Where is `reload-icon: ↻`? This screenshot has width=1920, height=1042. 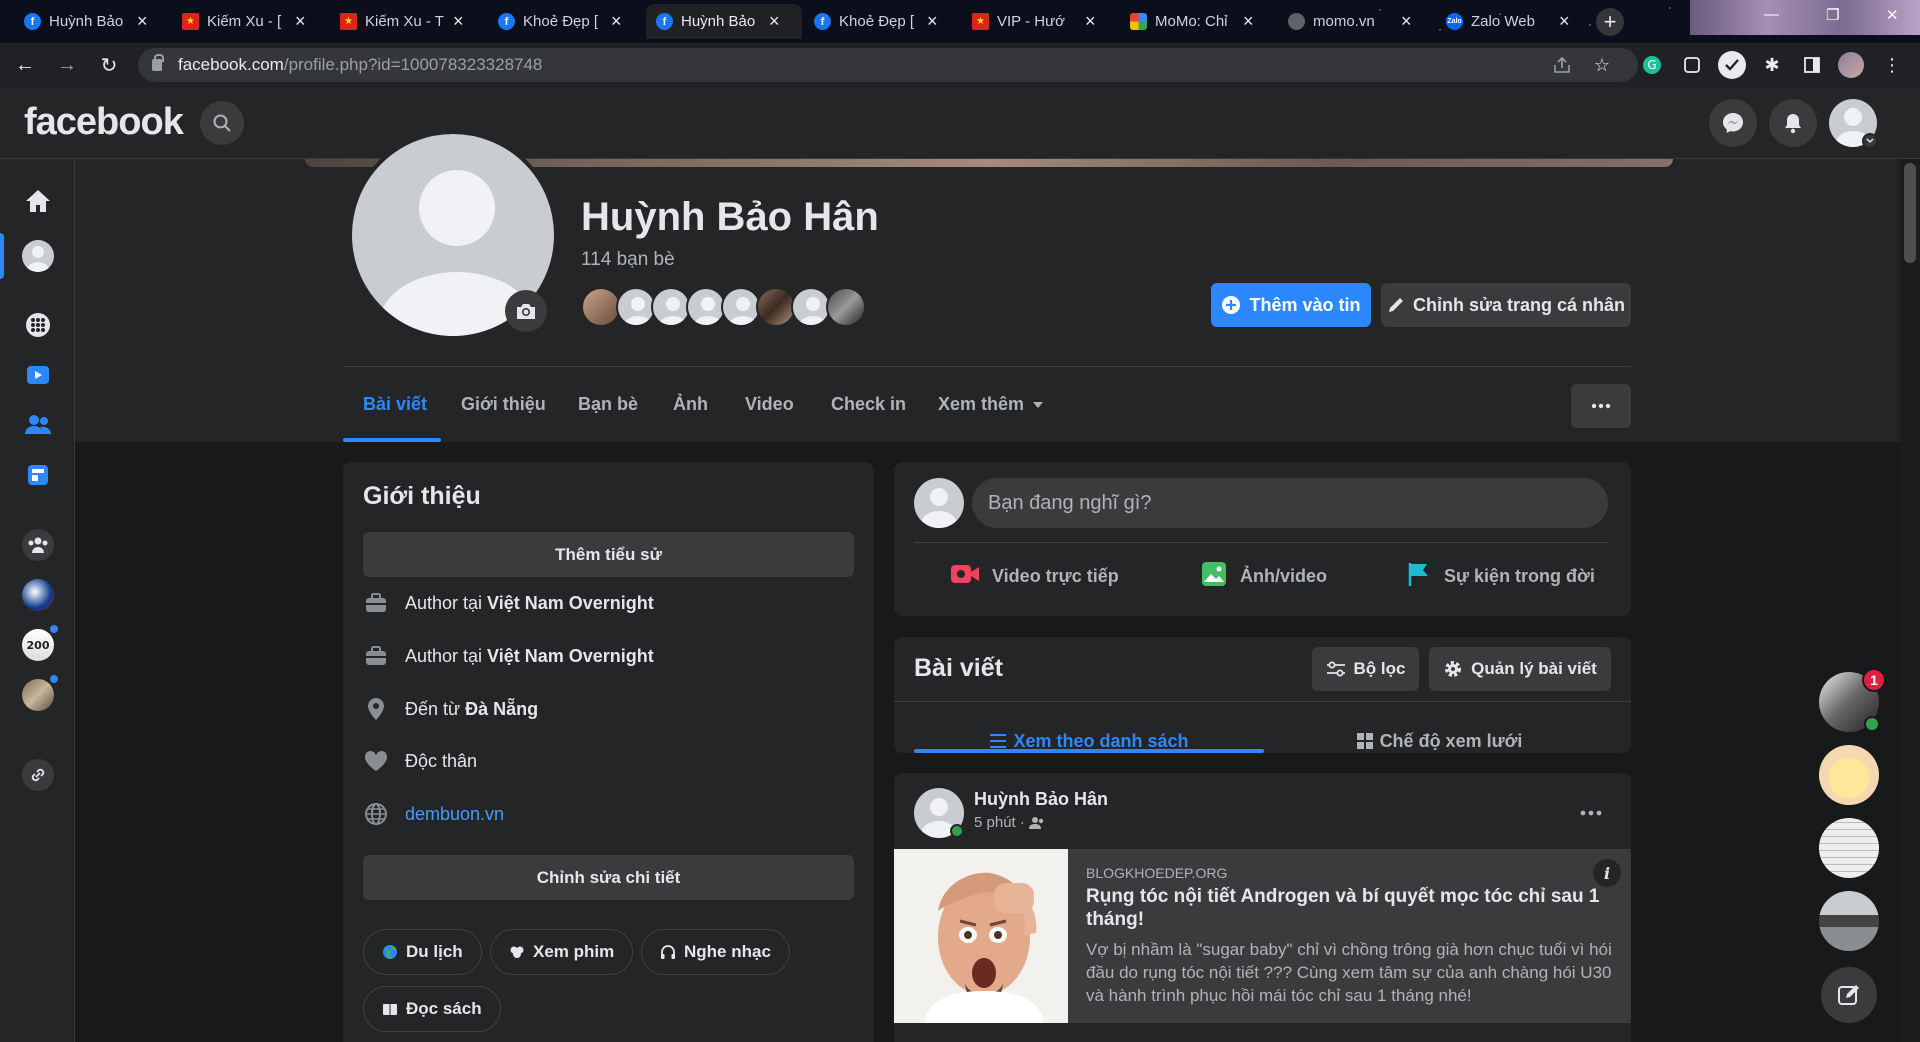
reload-icon: ↻ is located at coordinates (109, 65).